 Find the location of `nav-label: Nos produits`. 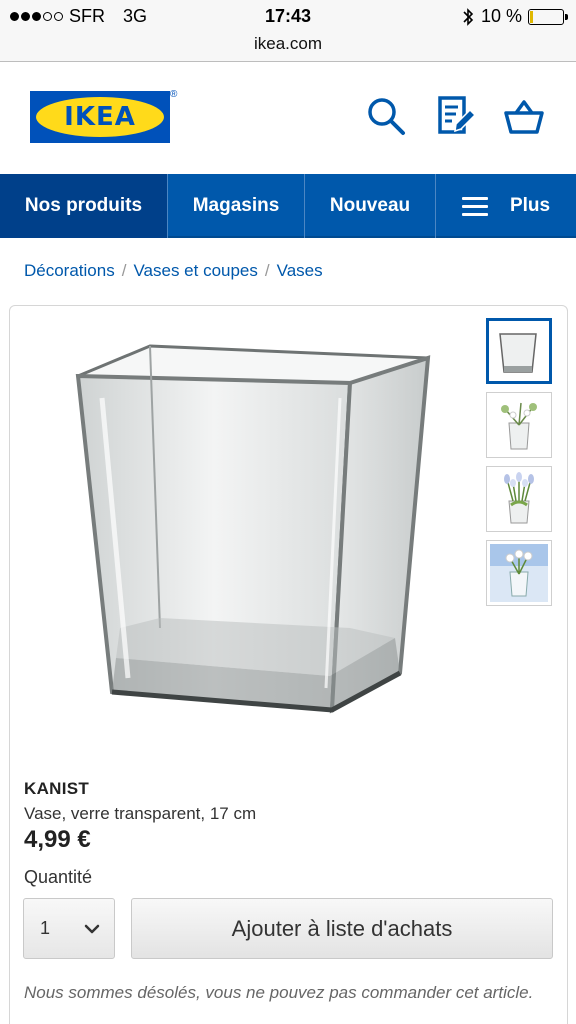

nav-label: Nos produits is located at coordinates (83, 205).